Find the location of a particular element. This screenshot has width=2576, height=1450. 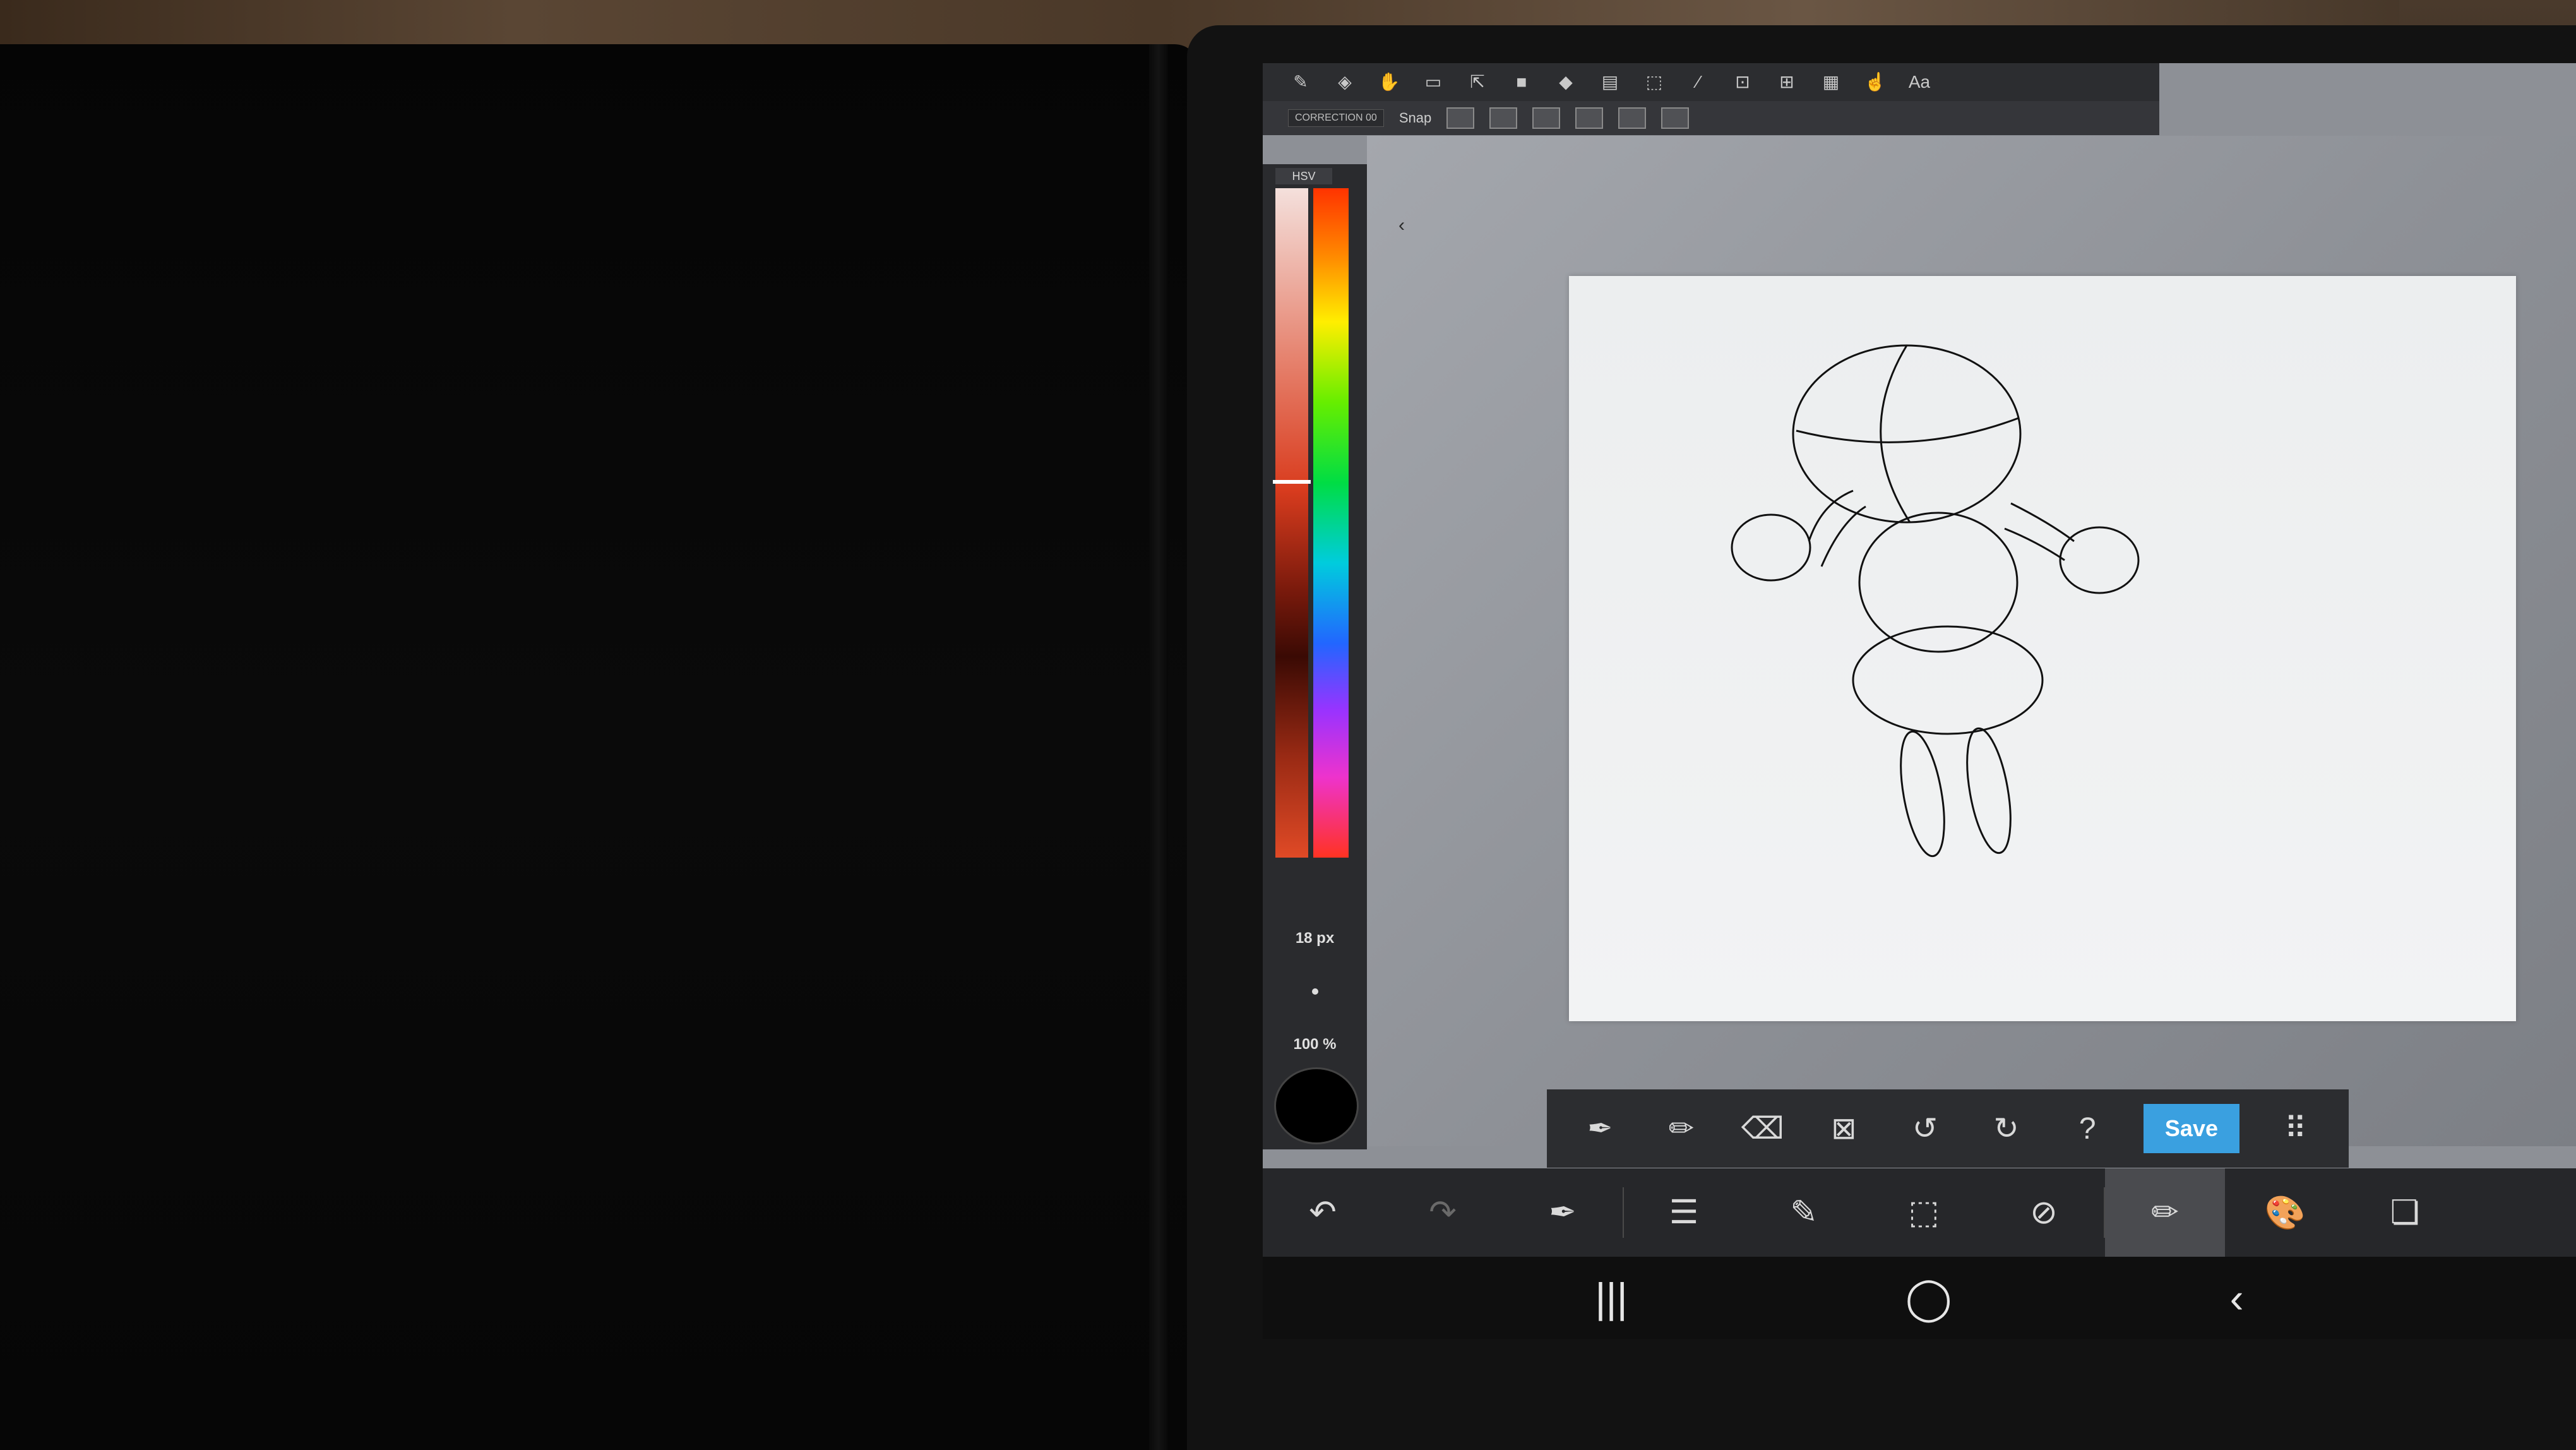

head-circle is located at coordinates (1907, 434).